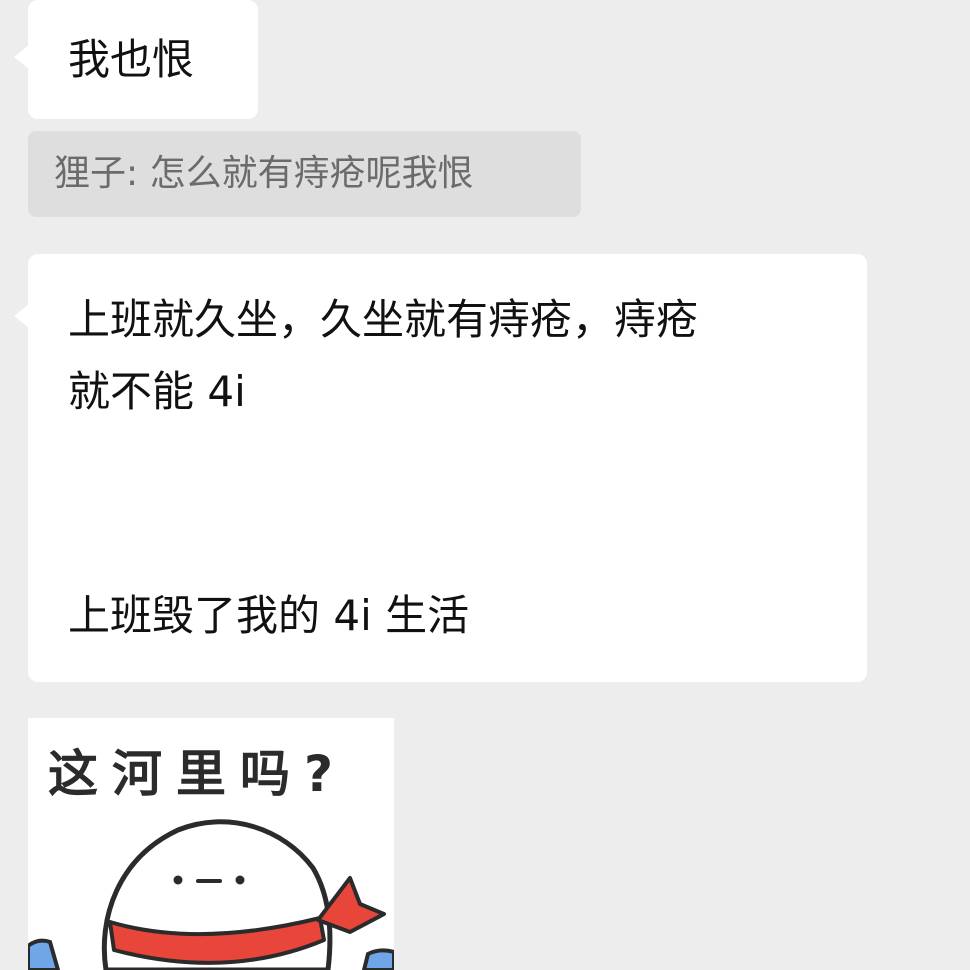 The image size is (970, 970). Describe the element at coordinates (157, 391) in the screenshot. I see `message-text-line: 就不能 4i` at that location.